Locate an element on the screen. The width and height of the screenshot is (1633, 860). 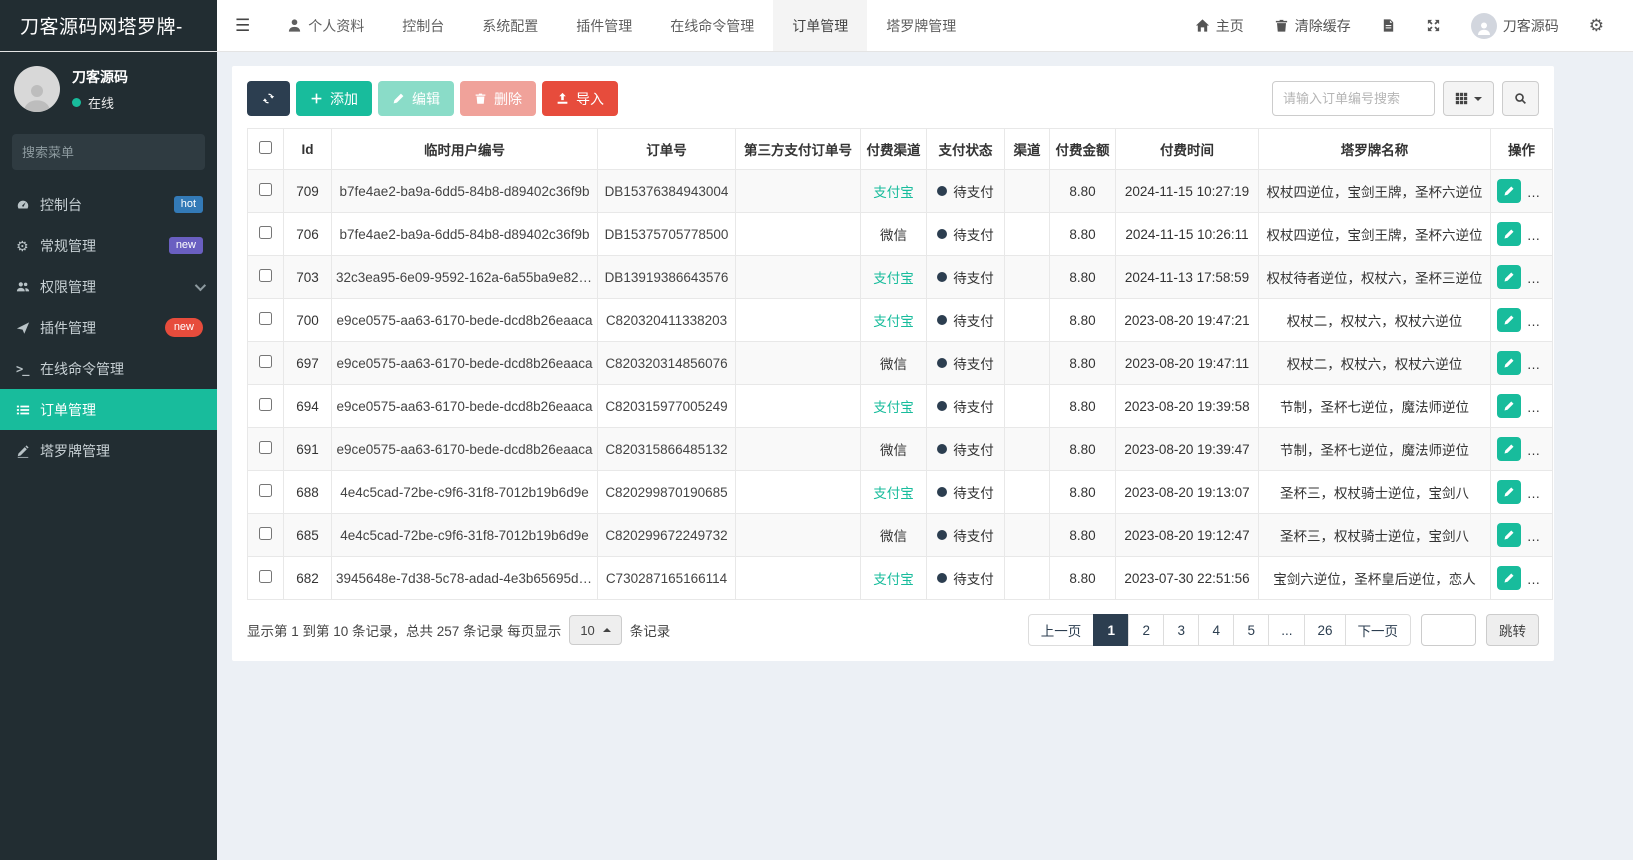
user-menu: 刀客源码 is located at coordinates (1515, 26).